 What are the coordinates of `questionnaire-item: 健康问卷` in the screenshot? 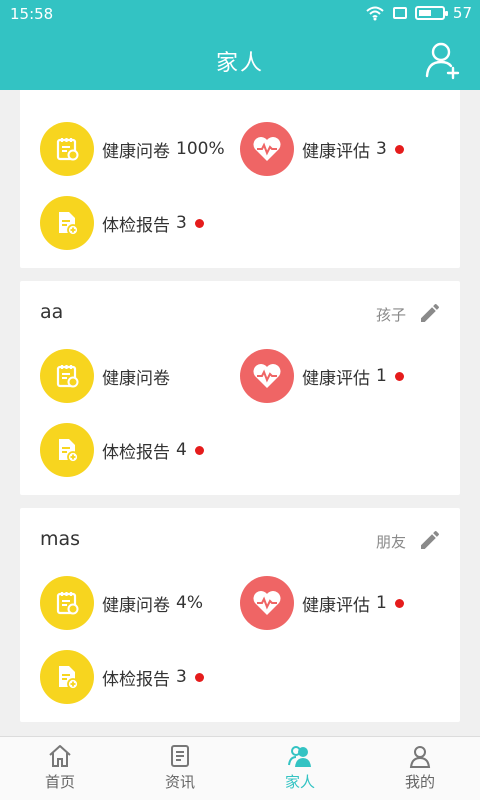 It's located at (105, 376).